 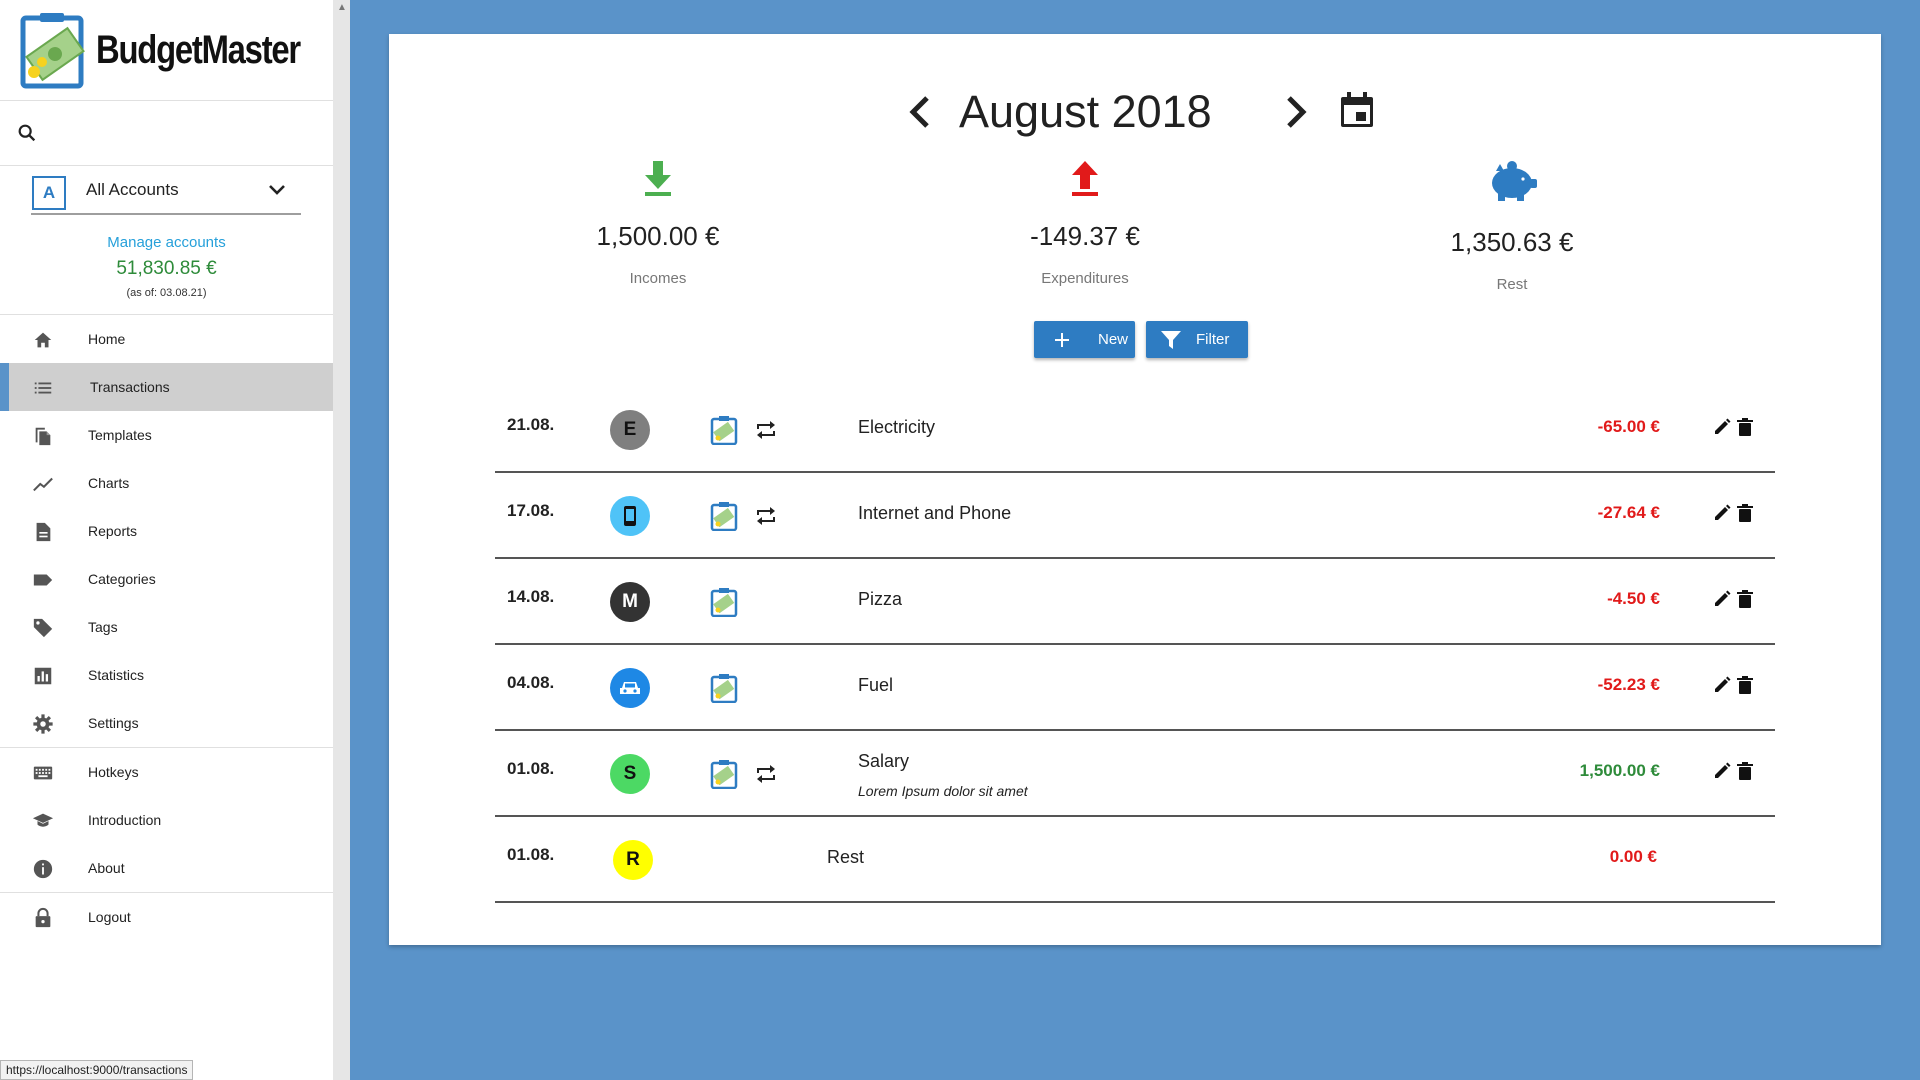 What do you see at coordinates (166, 917) in the screenshot?
I see `sidebar-item-logout: Logout` at bounding box center [166, 917].